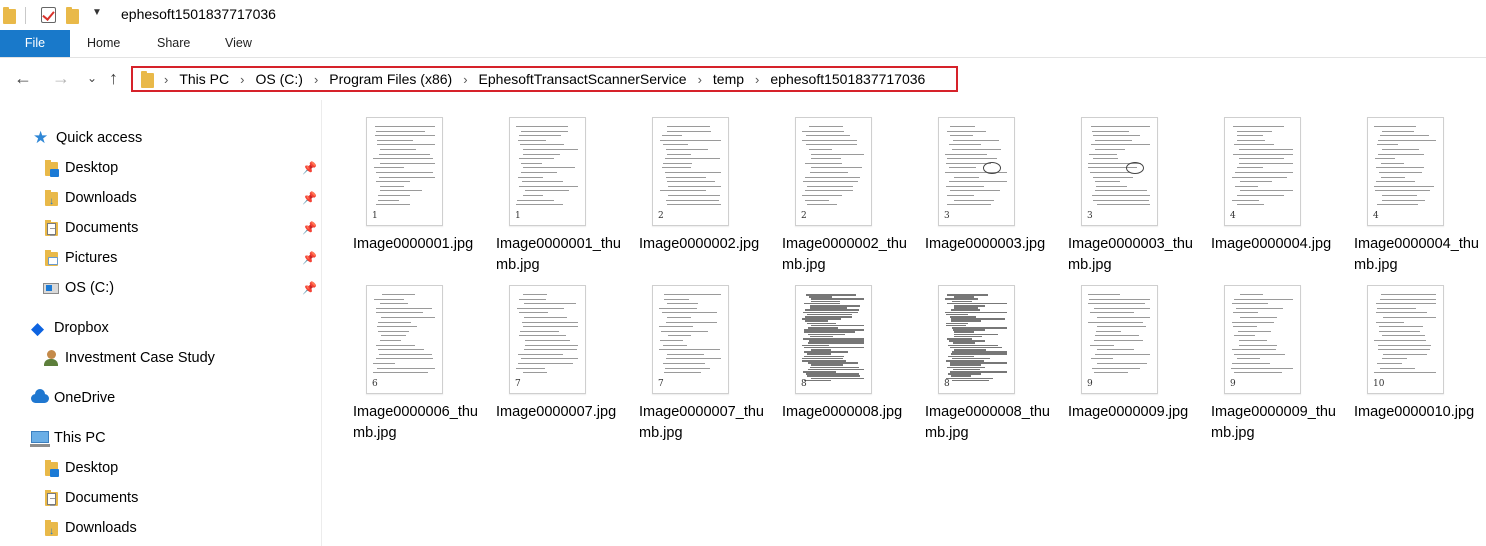 Image resolution: width=1486 pixels, height=546 pixels. What do you see at coordinates (1128, 412) in the screenshot?
I see `file-name: Image0000009.jpg` at bounding box center [1128, 412].